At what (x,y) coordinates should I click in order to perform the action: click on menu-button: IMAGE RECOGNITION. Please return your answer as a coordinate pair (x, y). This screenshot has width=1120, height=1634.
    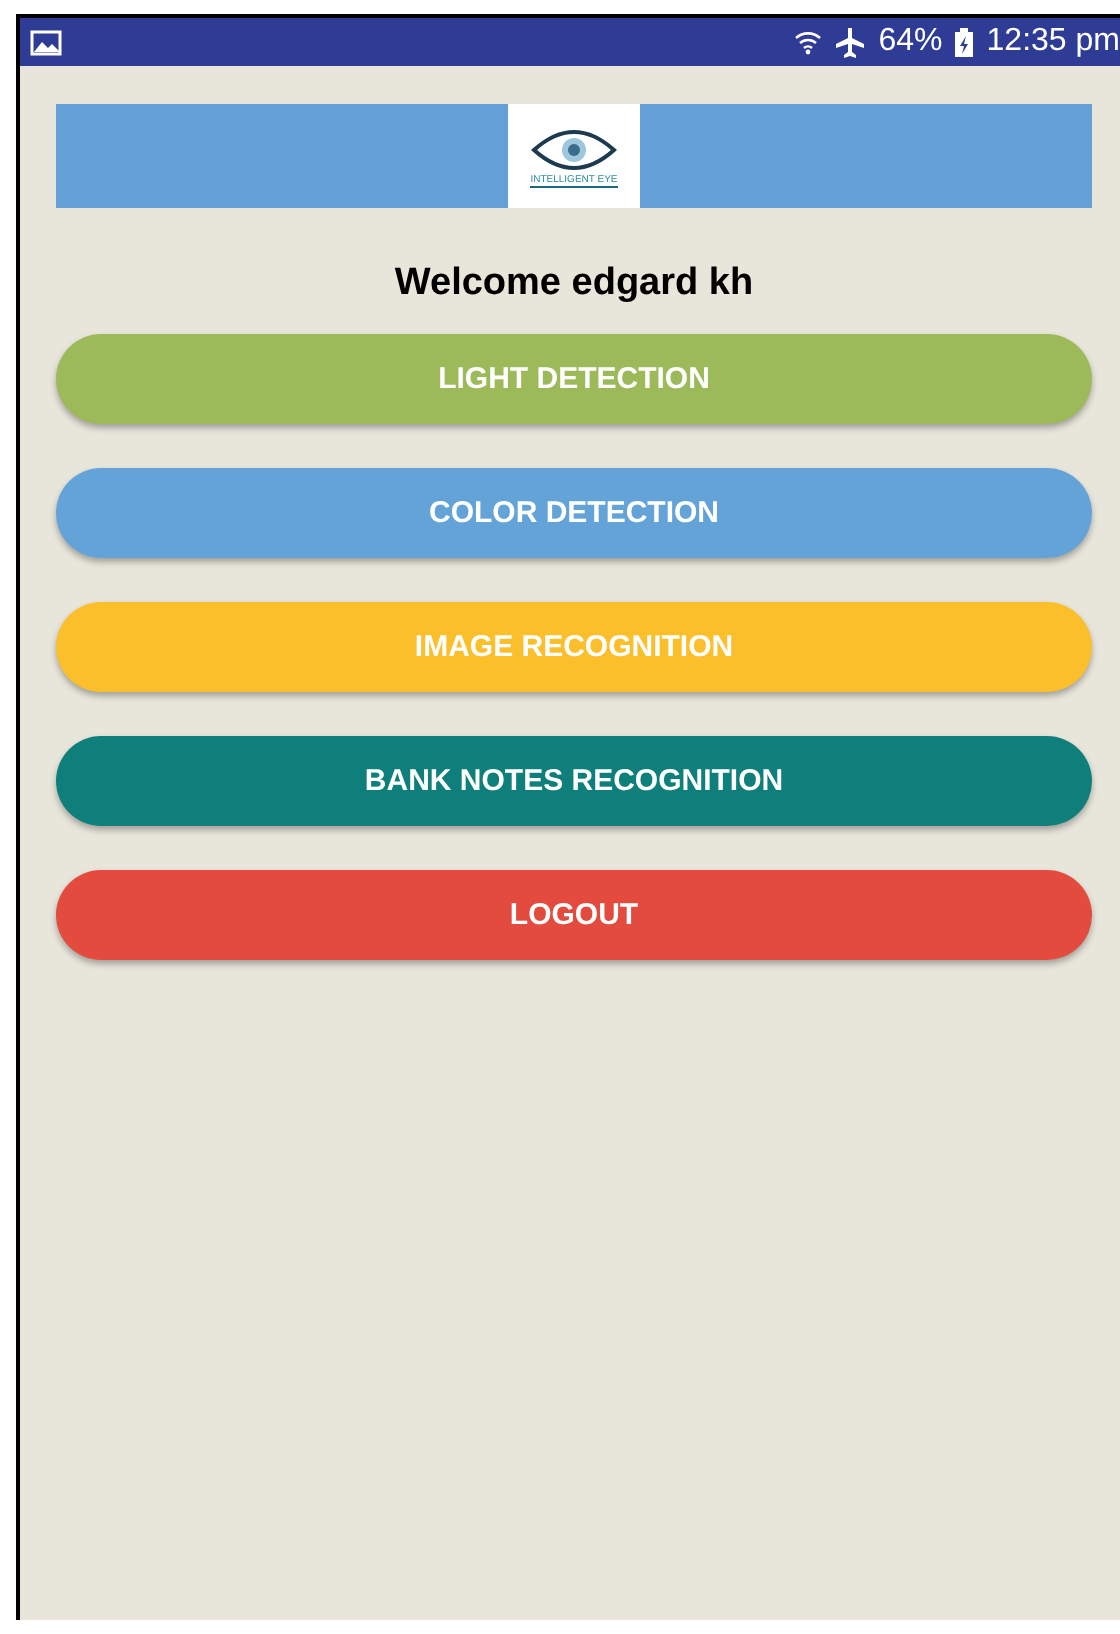
    Looking at the image, I should click on (574, 647).